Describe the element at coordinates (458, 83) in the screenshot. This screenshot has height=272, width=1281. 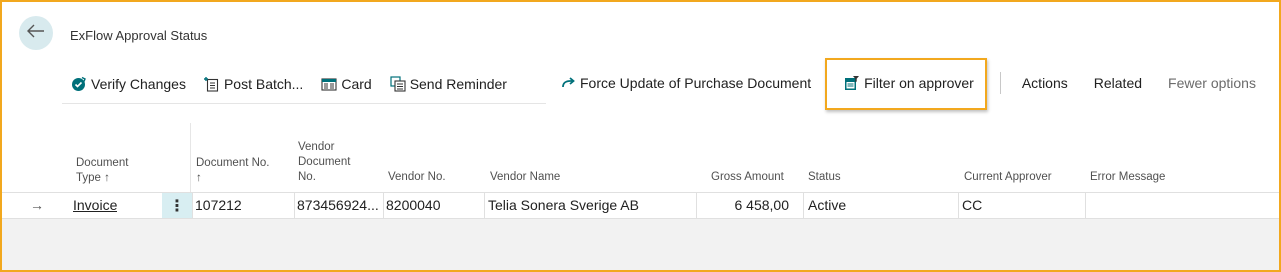
I see `send-reminder-label: Send Reminder` at that location.